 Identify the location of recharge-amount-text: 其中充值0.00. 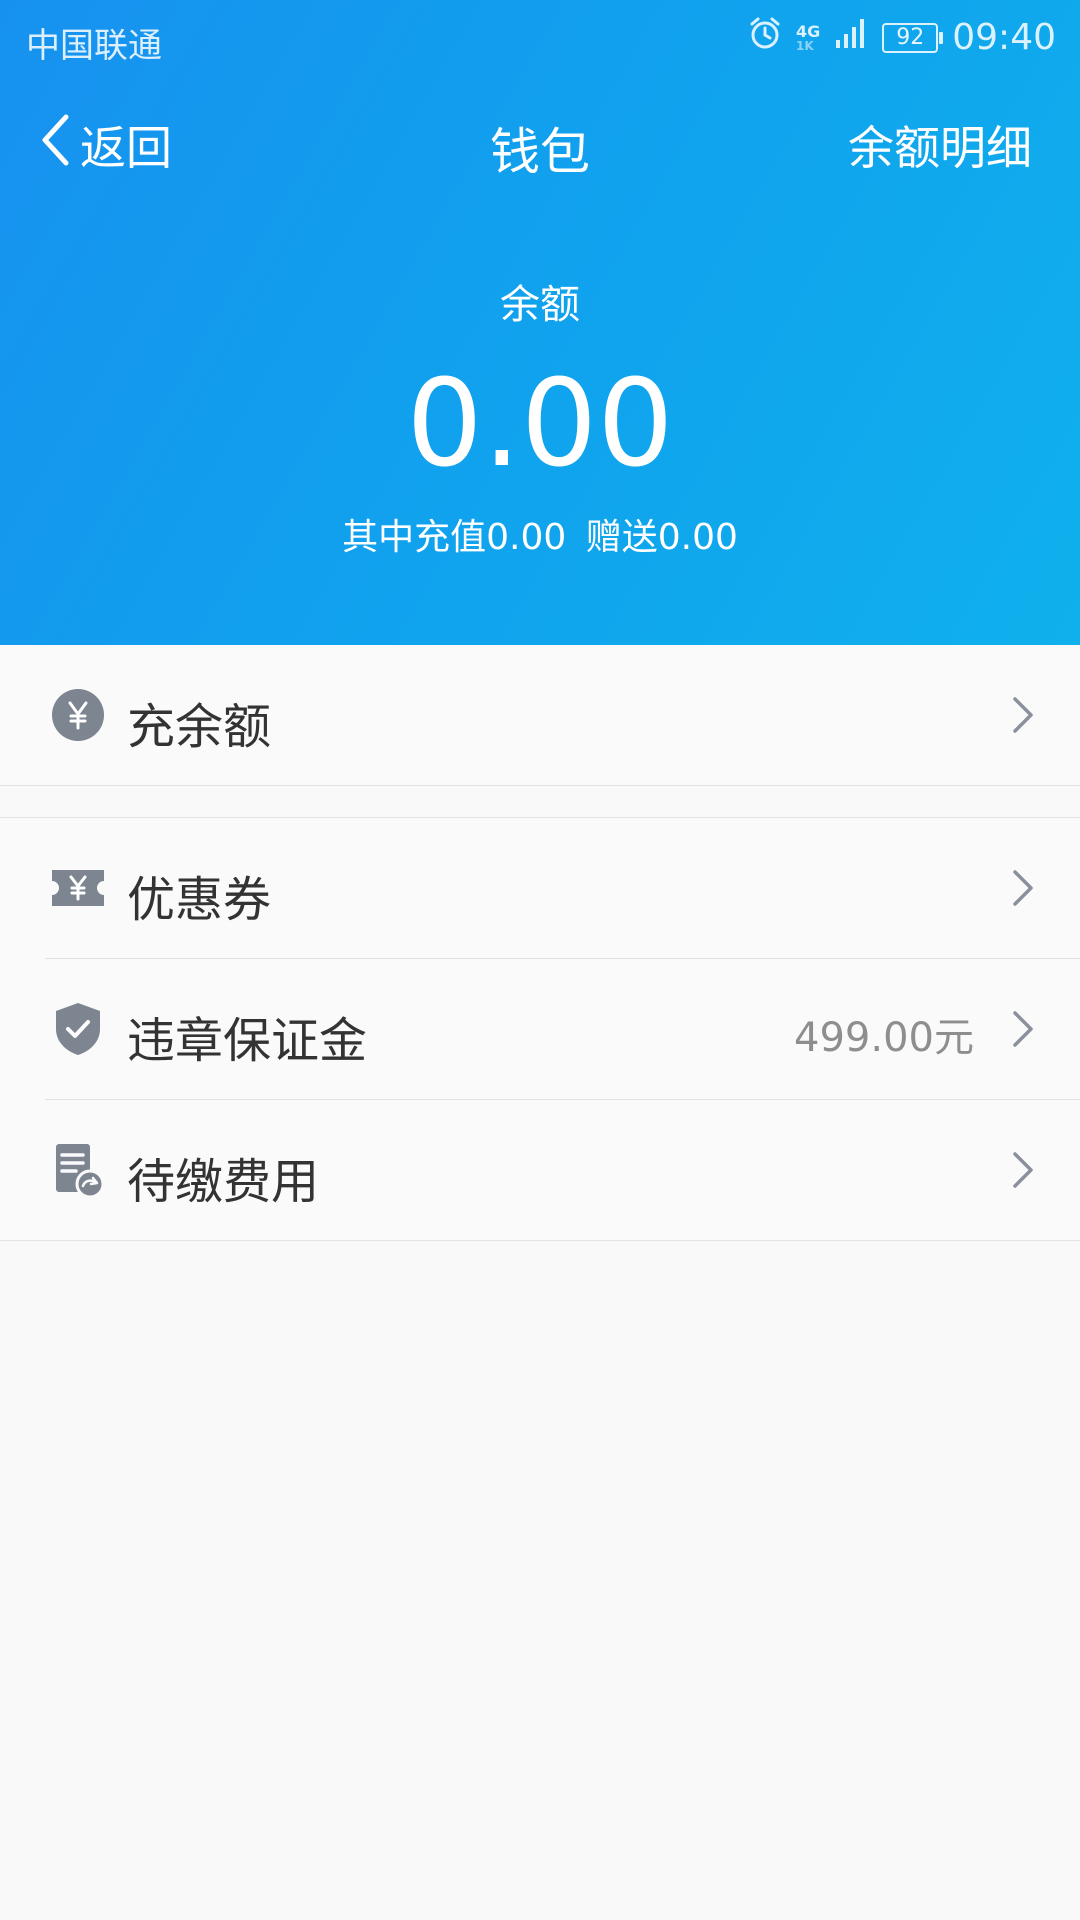
(454, 537).